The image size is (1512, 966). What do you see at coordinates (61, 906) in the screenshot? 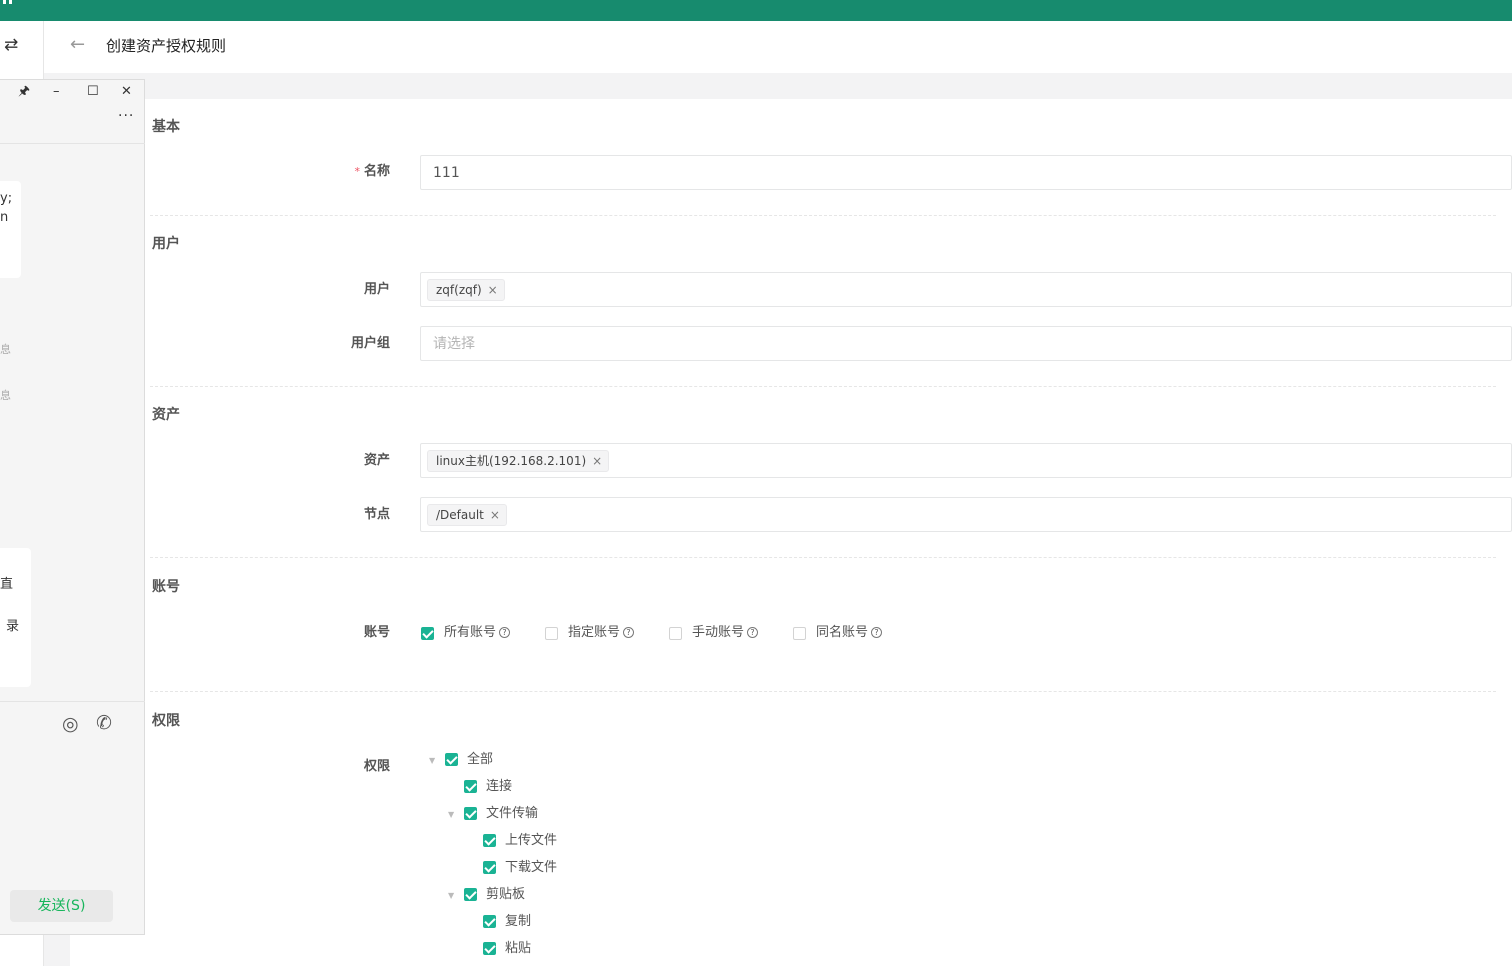
I see `send-button: 发送(S)` at bounding box center [61, 906].